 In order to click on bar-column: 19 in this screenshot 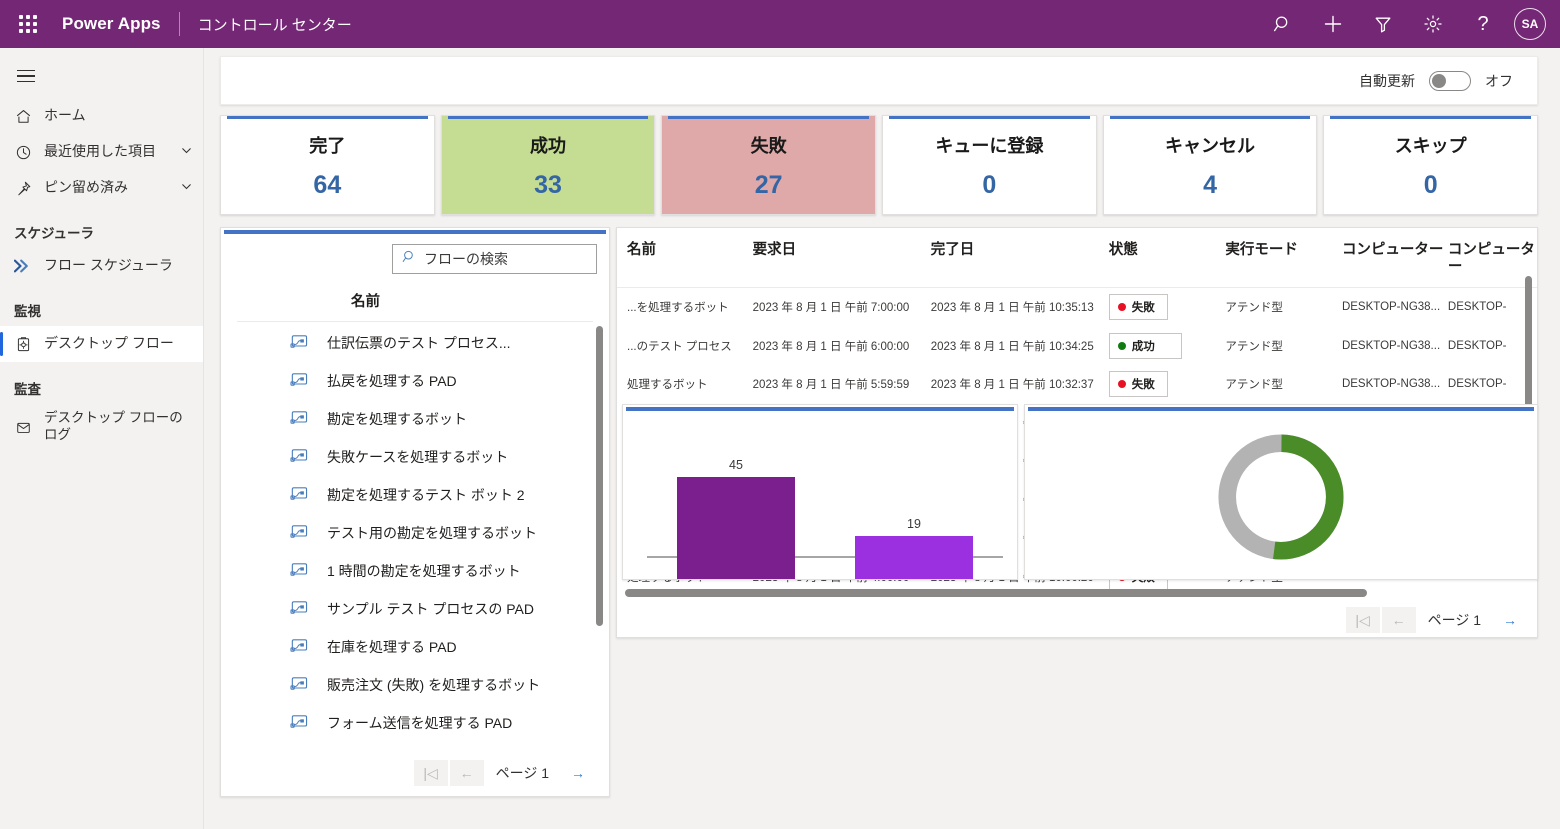, I will do `click(914, 499)`.